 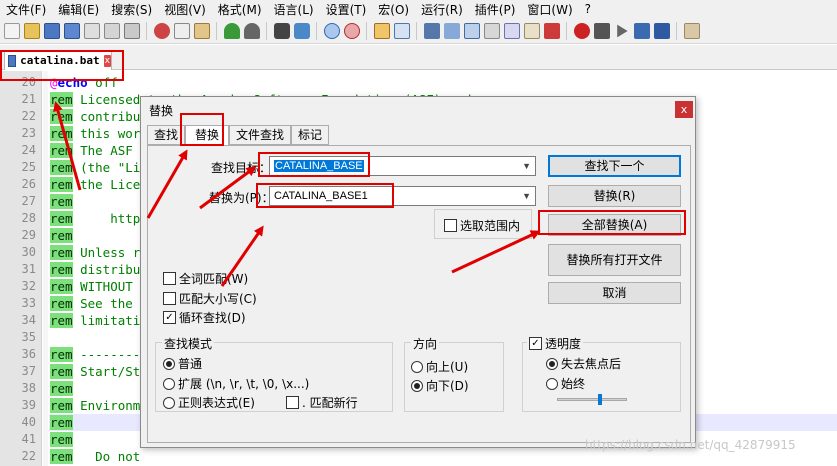 What do you see at coordinates (95, 269) in the screenshot?
I see `code-line: rem distribu` at bounding box center [95, 269].